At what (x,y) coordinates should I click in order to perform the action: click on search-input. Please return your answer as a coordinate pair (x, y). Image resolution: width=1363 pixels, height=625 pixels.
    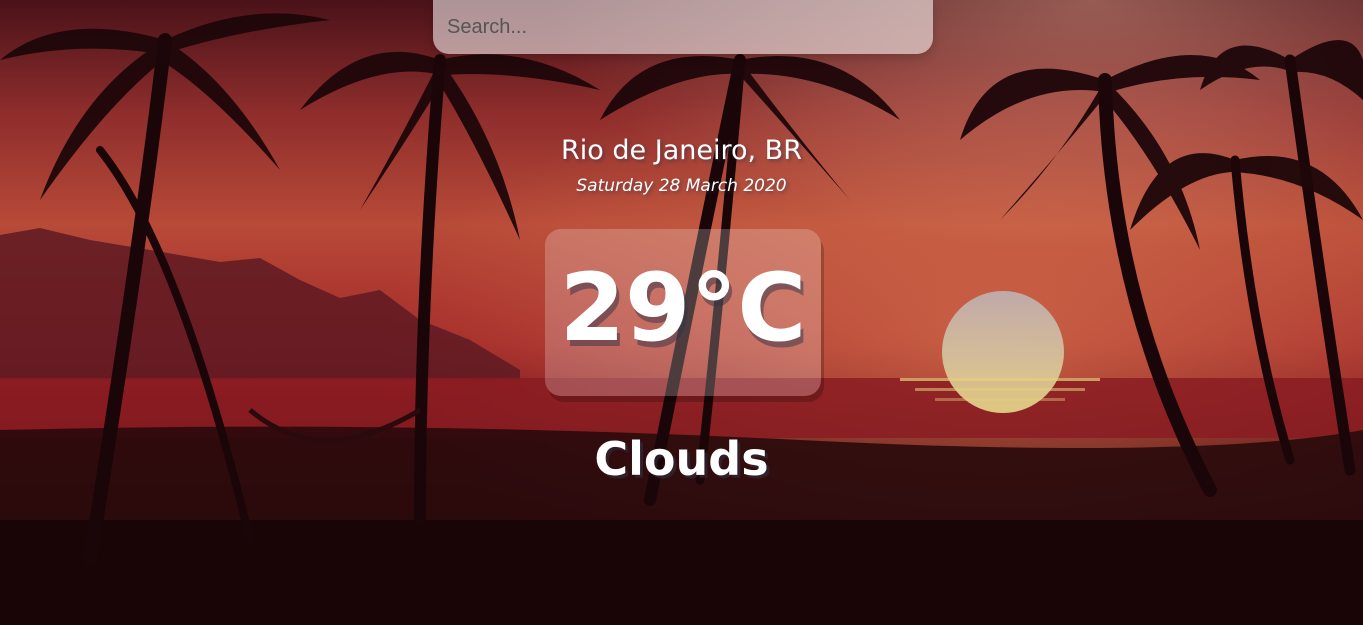
    Looking at the image, I should click on (683, 27).